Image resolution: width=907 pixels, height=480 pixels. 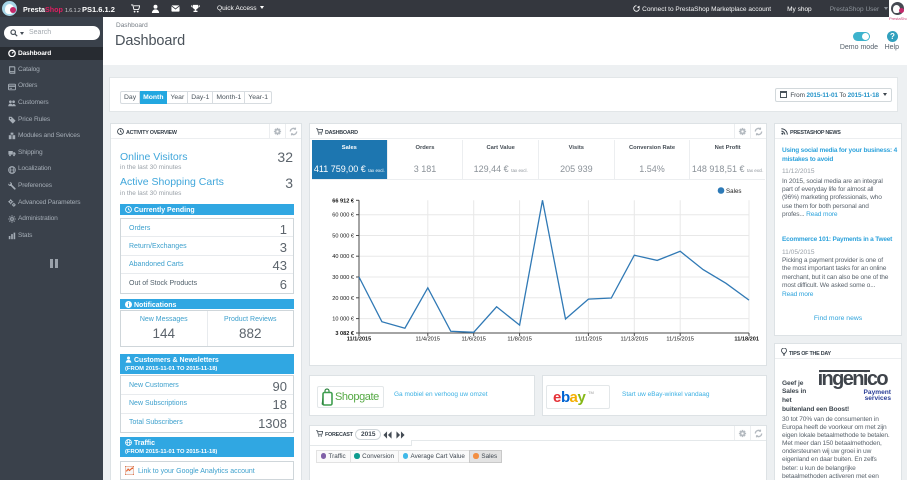 What do you see at coordinates (343, 237) in the screenshot?
I see `svg-text: 50 000 €` at bounding box center [343, 237].